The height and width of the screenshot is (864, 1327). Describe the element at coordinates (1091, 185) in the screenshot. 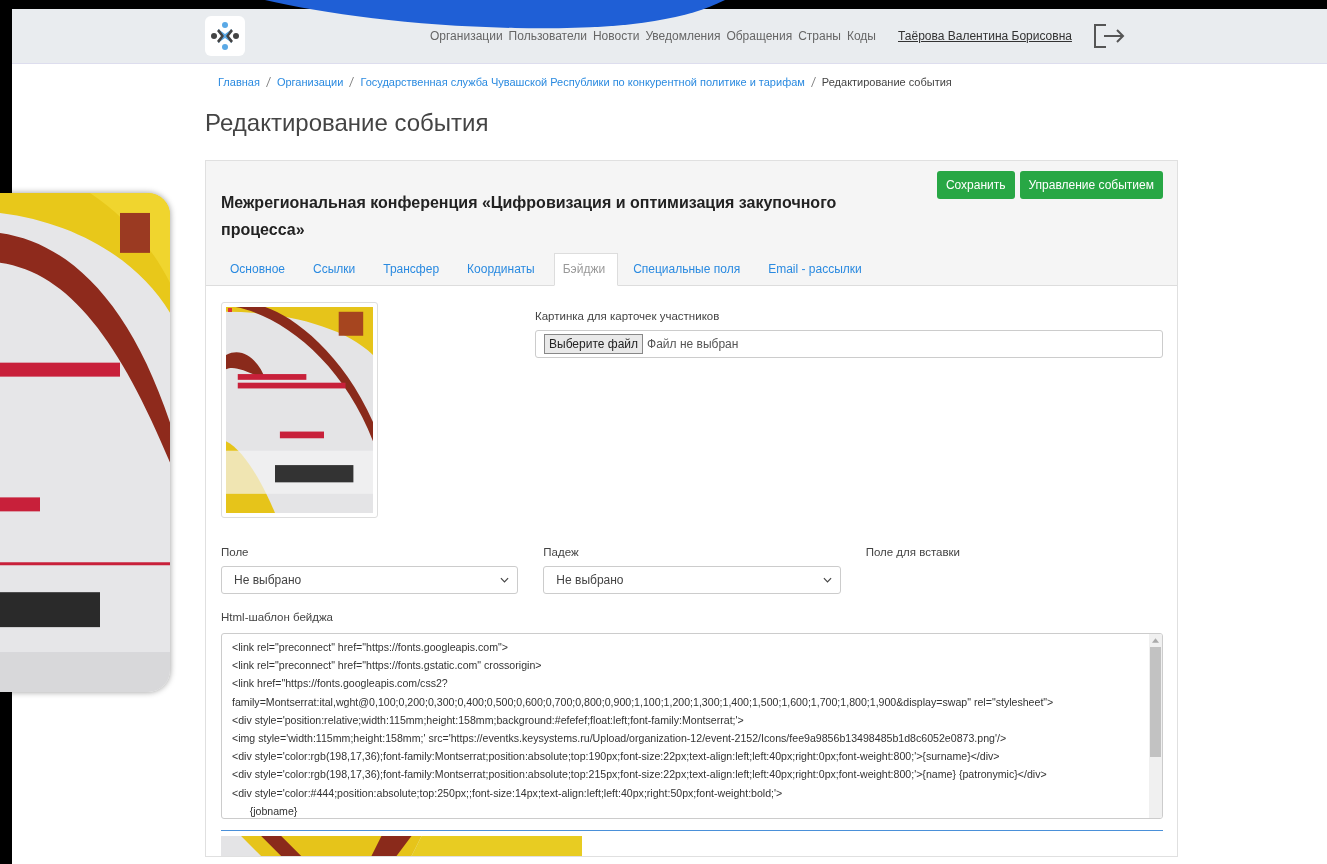

I see `action-button: Управление событием` at that location.